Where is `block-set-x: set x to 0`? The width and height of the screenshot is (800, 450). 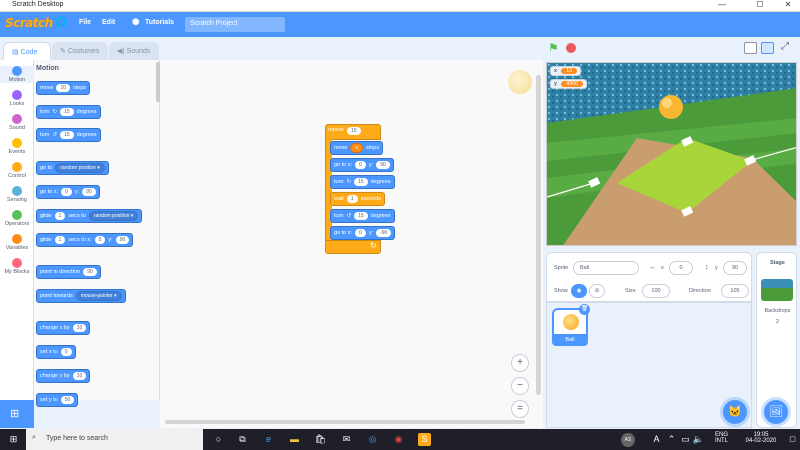 block-set-x: set x to 0 is located at coordinates (56, 352).